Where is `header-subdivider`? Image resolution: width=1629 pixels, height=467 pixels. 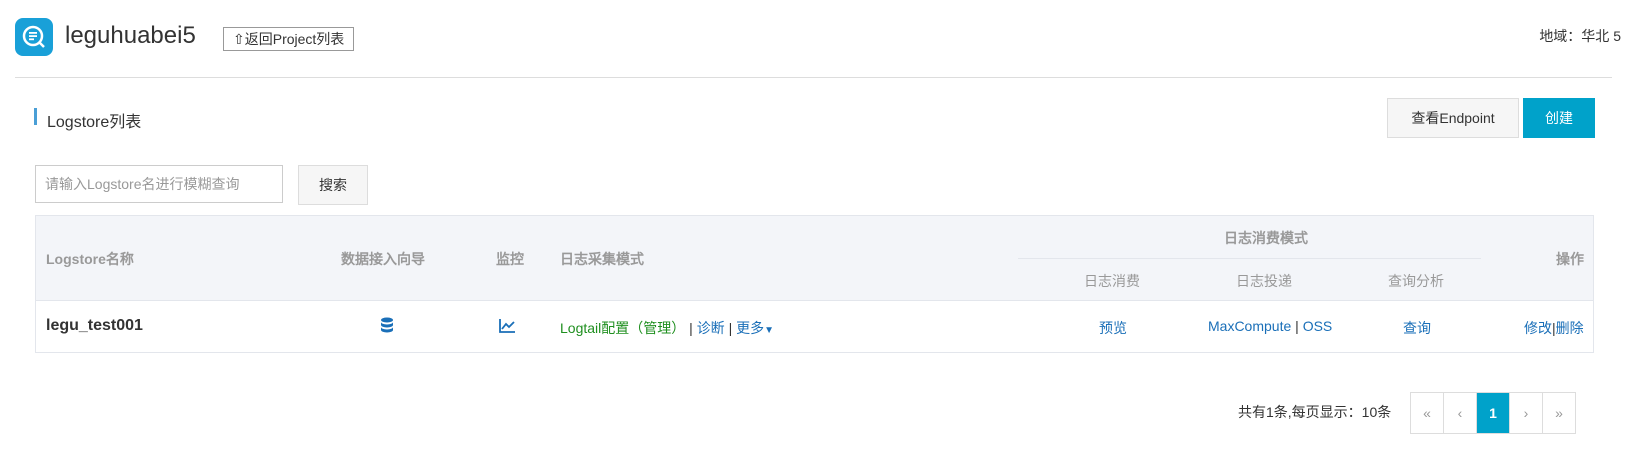 header-subdivider is located at coordinates (1249, 258).